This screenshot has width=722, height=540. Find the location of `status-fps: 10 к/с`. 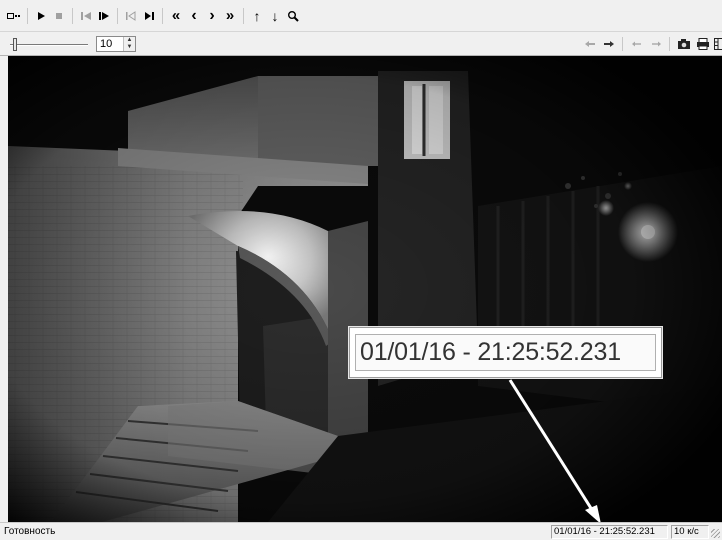

status-fps: 10 к/с is located at coordinates (690, 532).